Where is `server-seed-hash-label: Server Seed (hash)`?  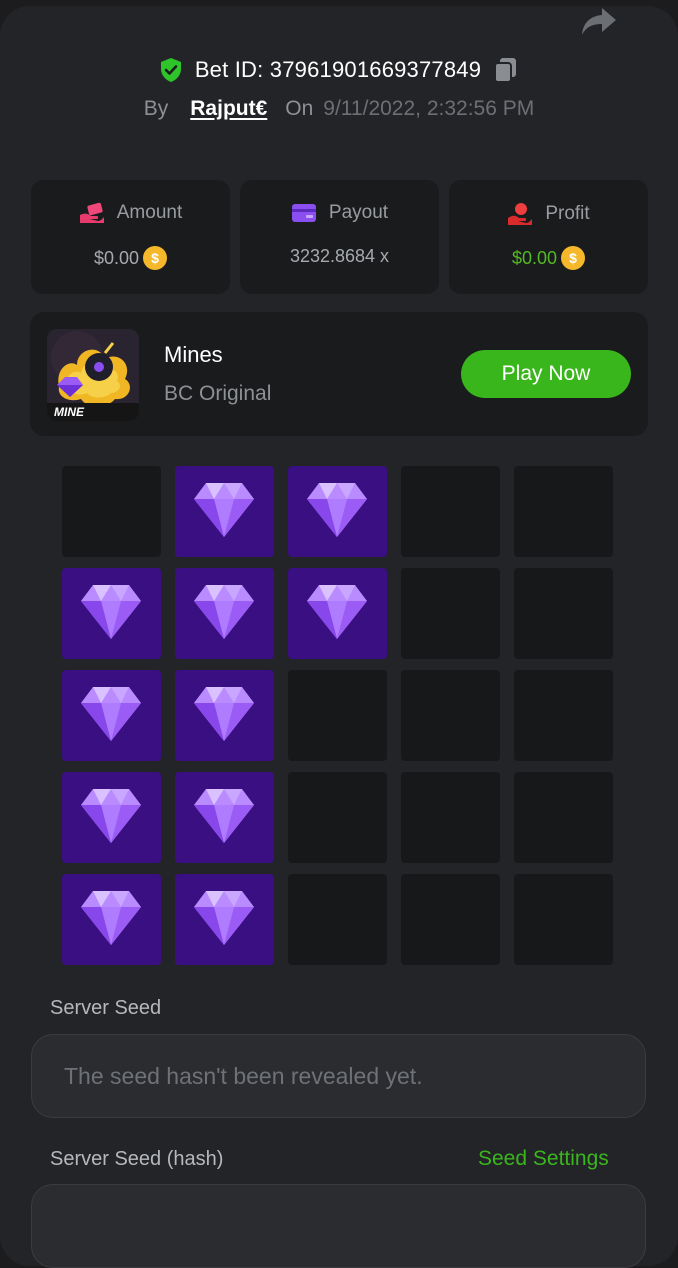 server-seed-hash-label: Server Seed (hash) is located at coordinates (137, 1159).